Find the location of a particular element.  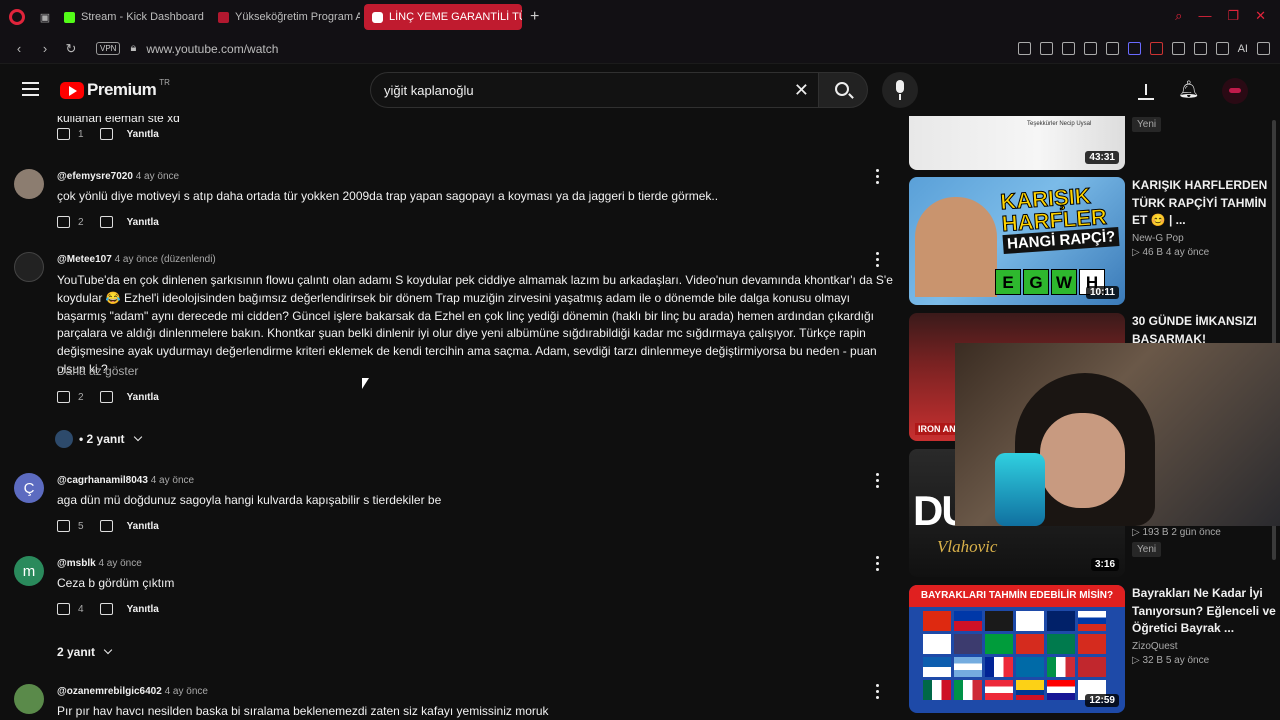

video-duration: 43:31 is located at coordinates (1102, 157).